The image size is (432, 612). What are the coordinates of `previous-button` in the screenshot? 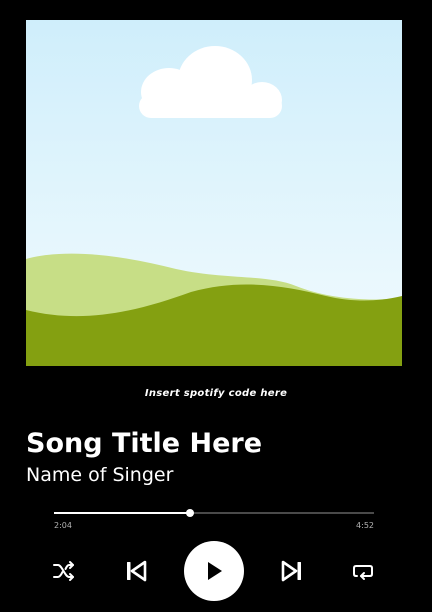 It's located at (136, 571).